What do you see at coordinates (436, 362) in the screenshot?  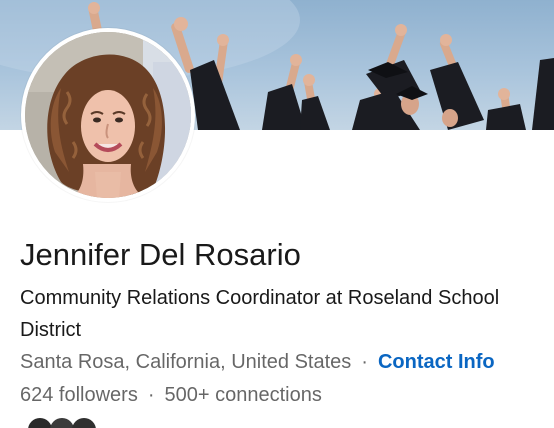 I see `contact-info-link: Contact Info` at bounding box center [436, 362].